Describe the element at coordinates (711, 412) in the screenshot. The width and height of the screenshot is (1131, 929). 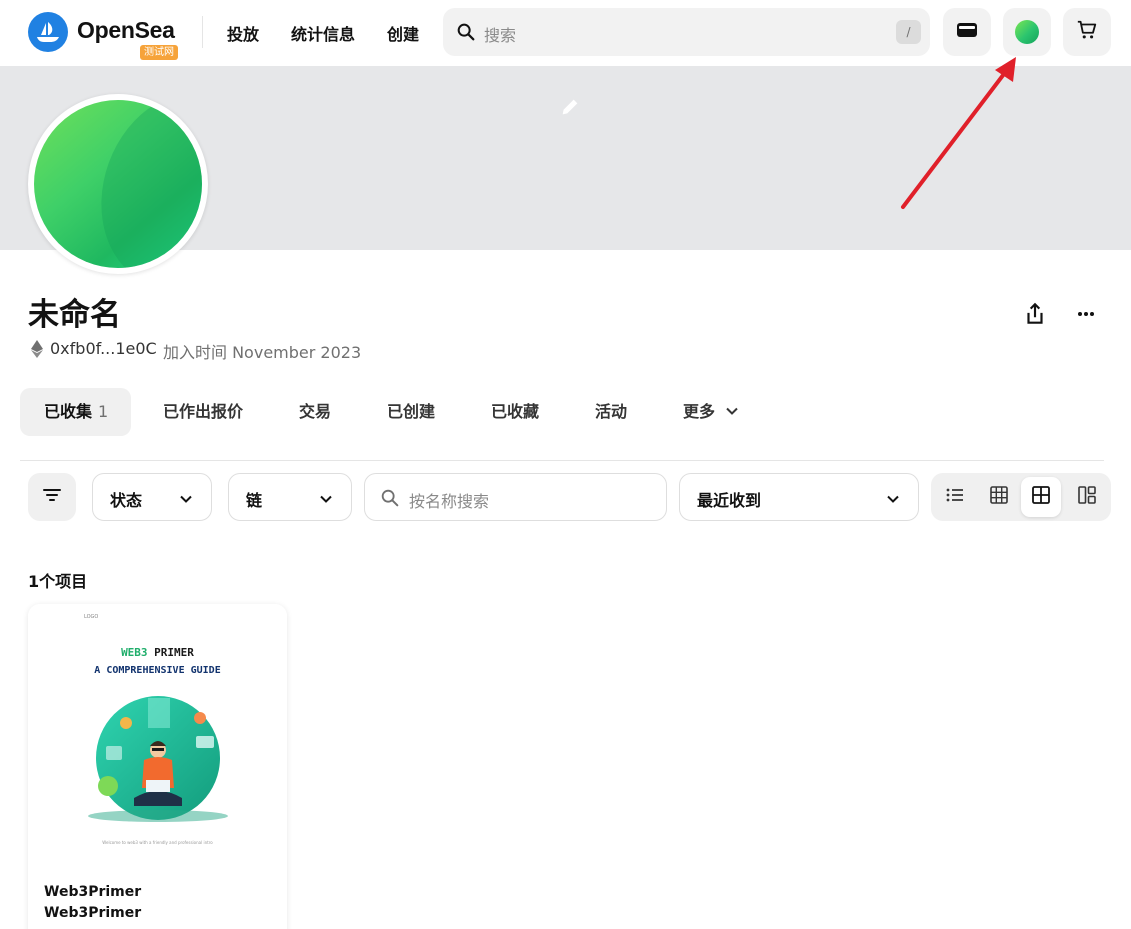
I see `tab-more: 更多` at that location.